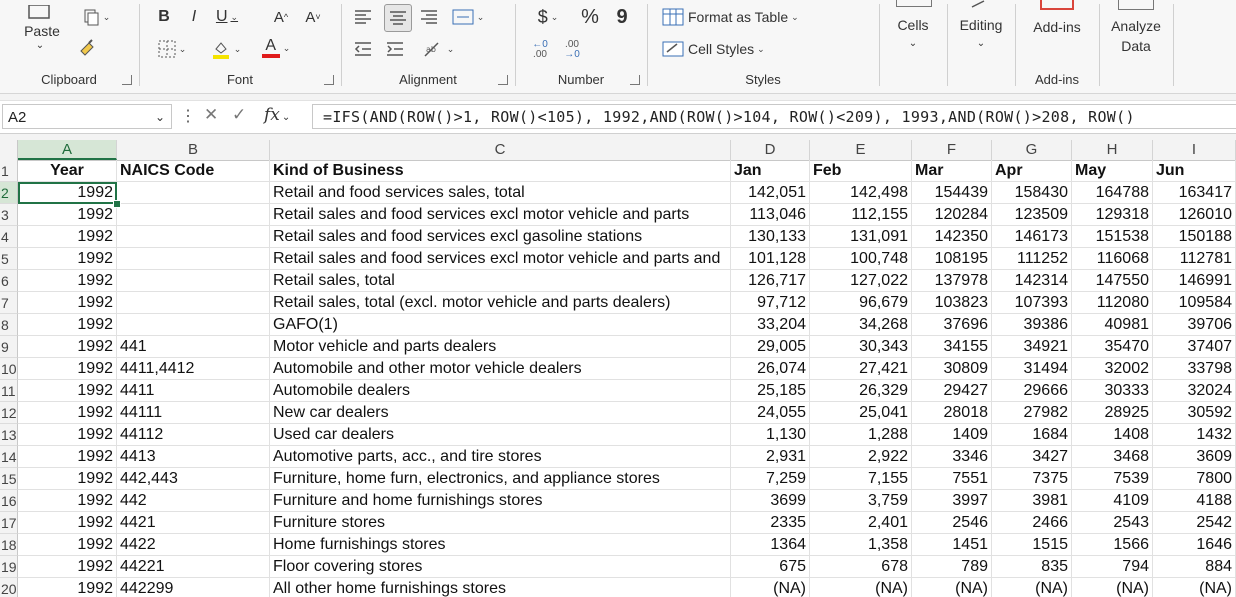 This screenshot has height=597, width=1236. Describe the element at coordinates (590, 17) in the screenshot. I see `percent-button: %` at that location.